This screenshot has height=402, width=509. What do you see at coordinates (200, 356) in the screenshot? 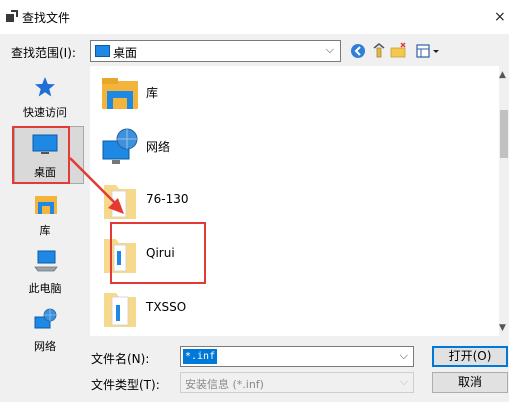
I see `filename-value: *.inf` at bounding box center [200, 356].